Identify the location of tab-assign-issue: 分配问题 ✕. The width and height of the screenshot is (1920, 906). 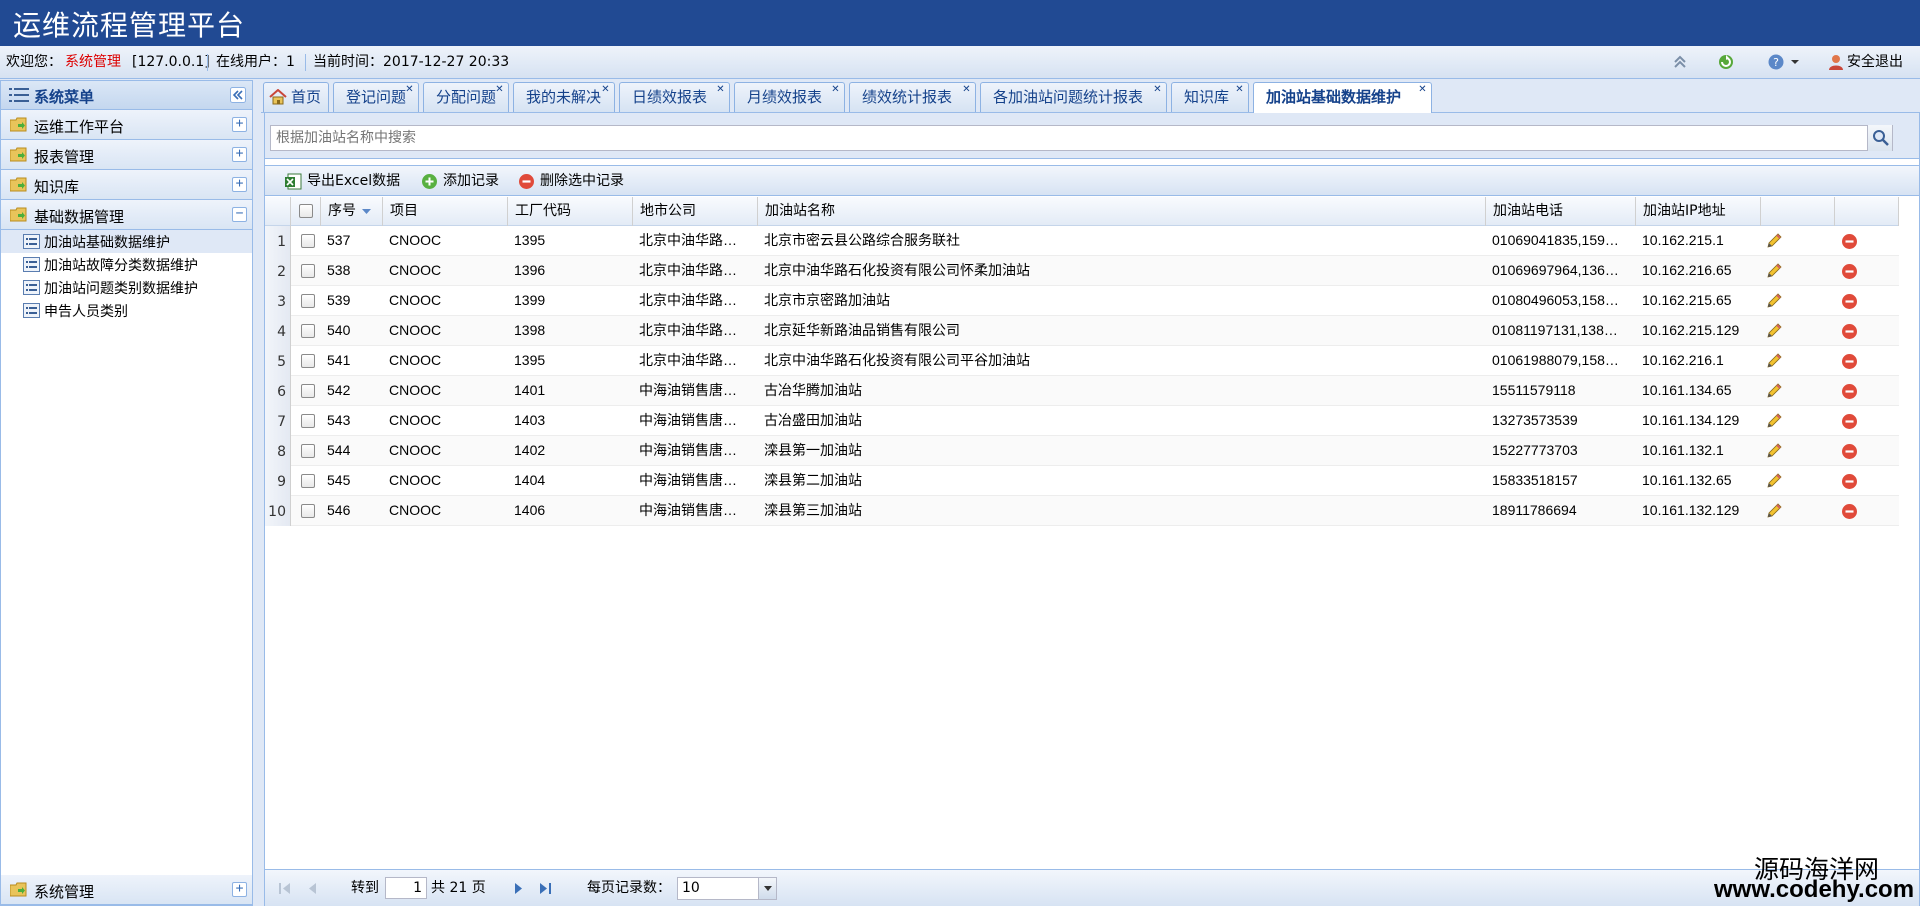
(466, 97).